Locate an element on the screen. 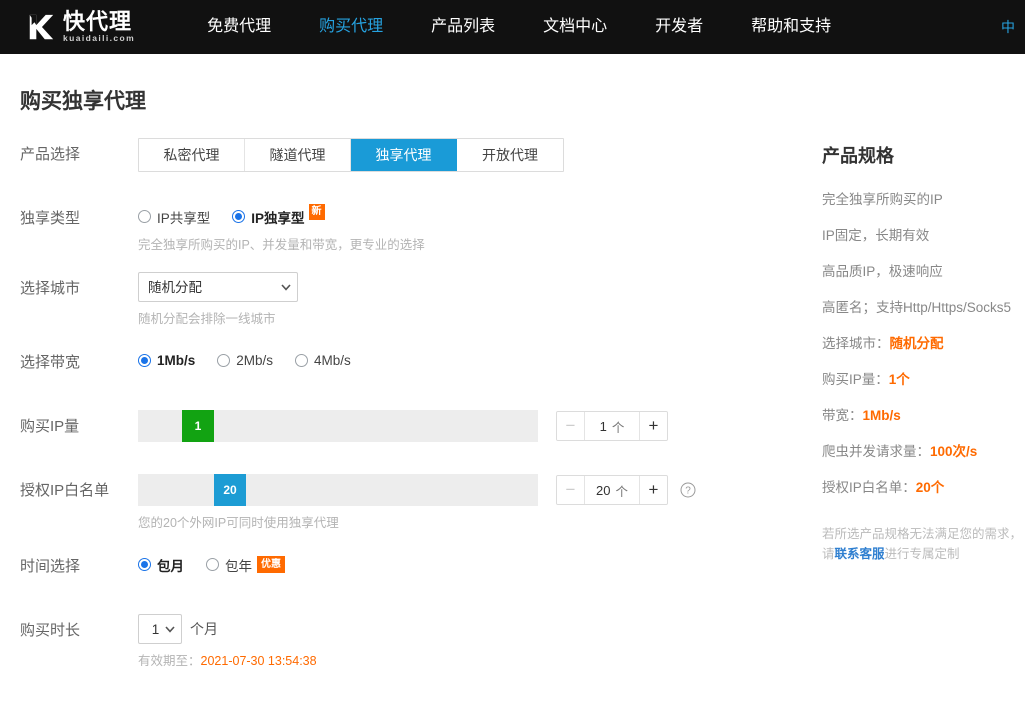  header-right-area: 中 is located at coordinates (1008, 27).